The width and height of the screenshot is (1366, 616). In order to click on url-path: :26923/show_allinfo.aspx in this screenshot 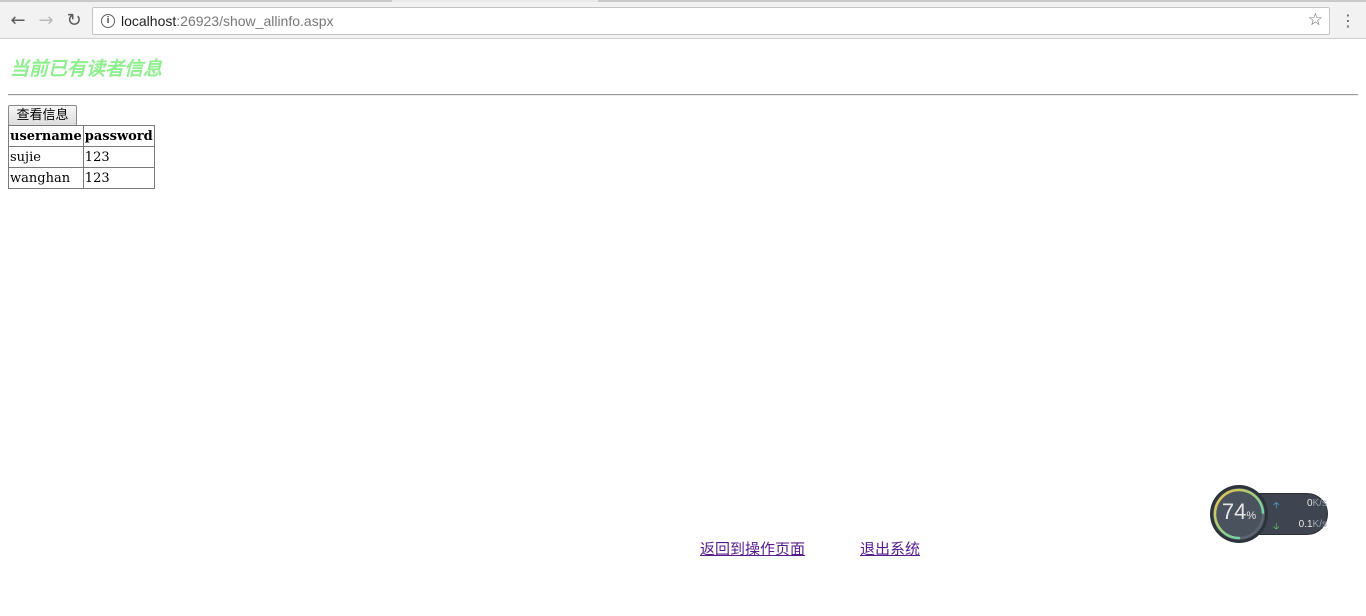, I will do `click(255, 21)`.